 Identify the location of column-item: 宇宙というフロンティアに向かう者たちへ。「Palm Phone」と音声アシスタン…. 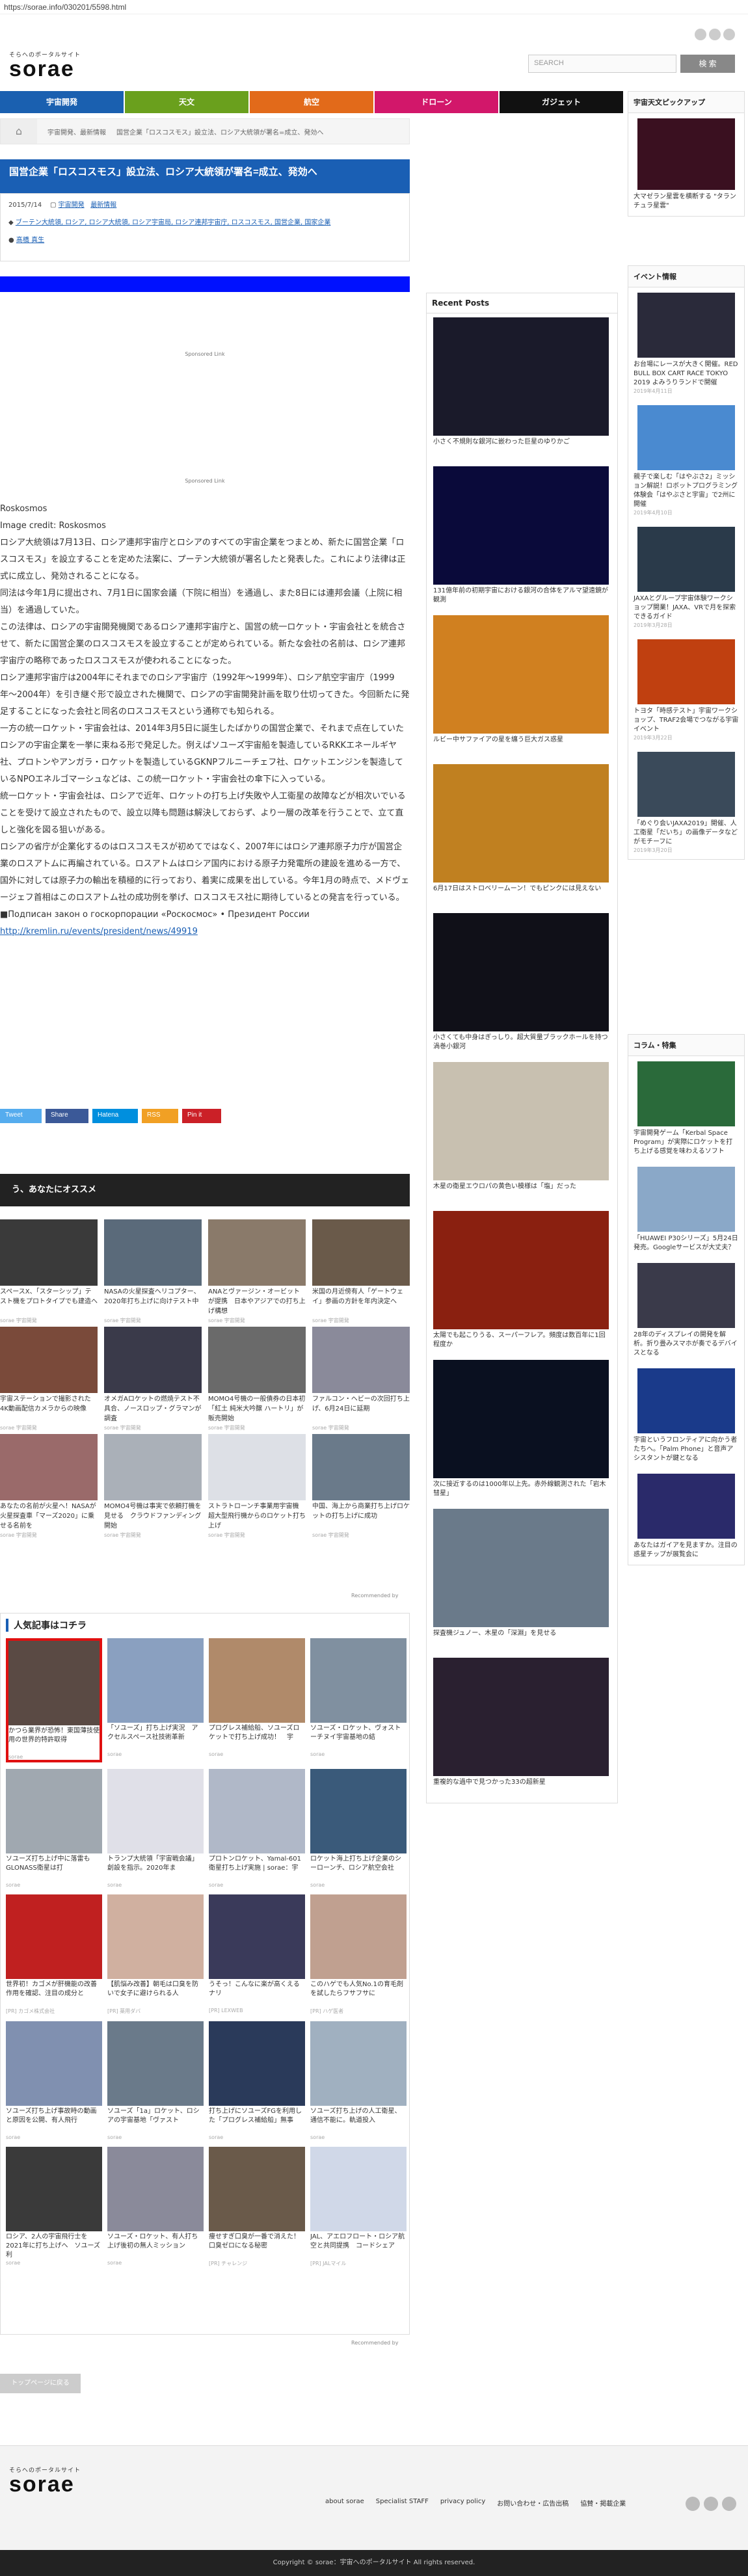
(686, 1415).